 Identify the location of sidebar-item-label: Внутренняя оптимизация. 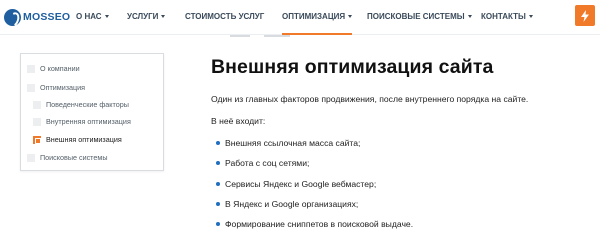
(88, 121).